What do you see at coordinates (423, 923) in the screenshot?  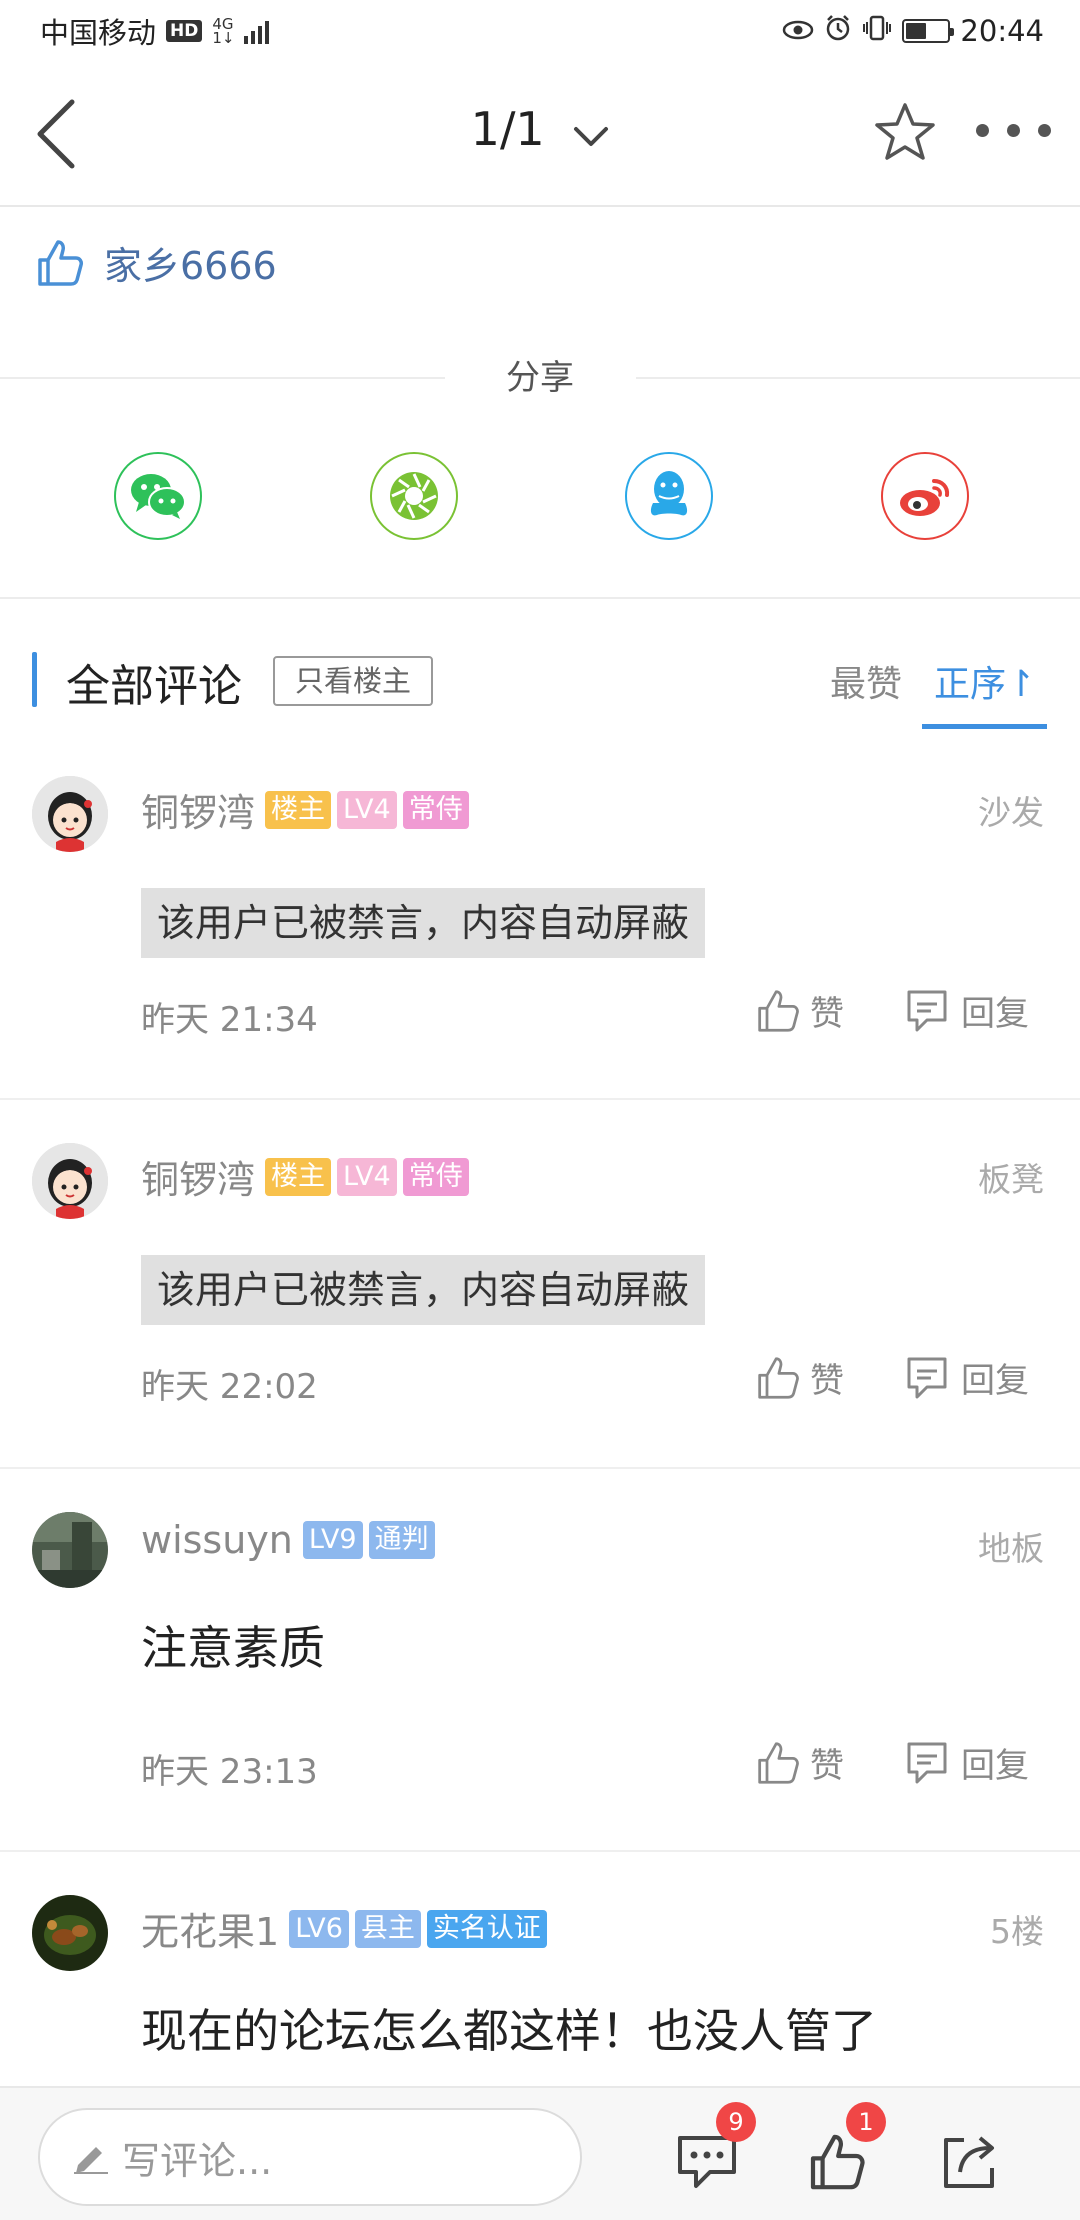 I see `banned-content: 该用户已被禁言，内容自动屏蔽` at bounding box center [423, 923].